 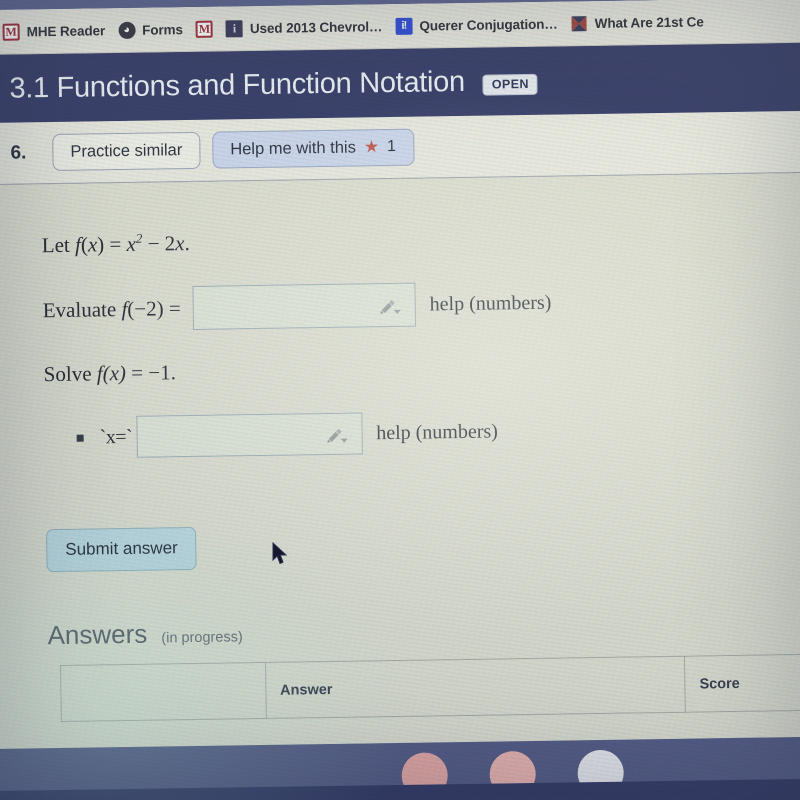 I want to click on answer-bullet-row: `x=` help (numbers), so click(x=438, y=432).